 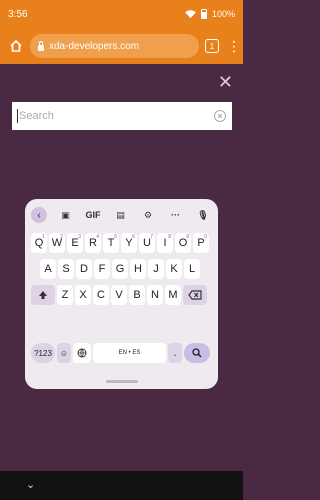 I want to click on status-icons: 100%, so click(x=210, y=14).